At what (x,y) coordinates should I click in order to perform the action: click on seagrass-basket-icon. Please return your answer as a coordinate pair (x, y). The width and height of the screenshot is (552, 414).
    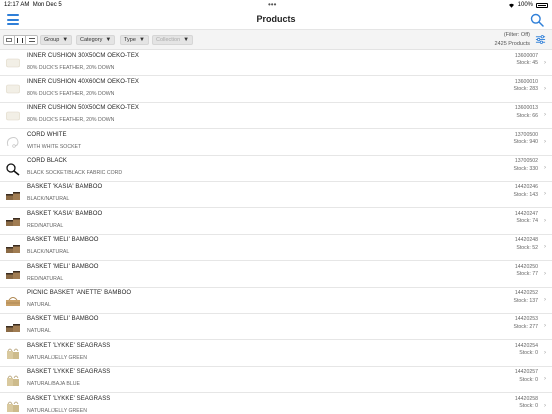
    Looking at the image, I should click on (13, 406).